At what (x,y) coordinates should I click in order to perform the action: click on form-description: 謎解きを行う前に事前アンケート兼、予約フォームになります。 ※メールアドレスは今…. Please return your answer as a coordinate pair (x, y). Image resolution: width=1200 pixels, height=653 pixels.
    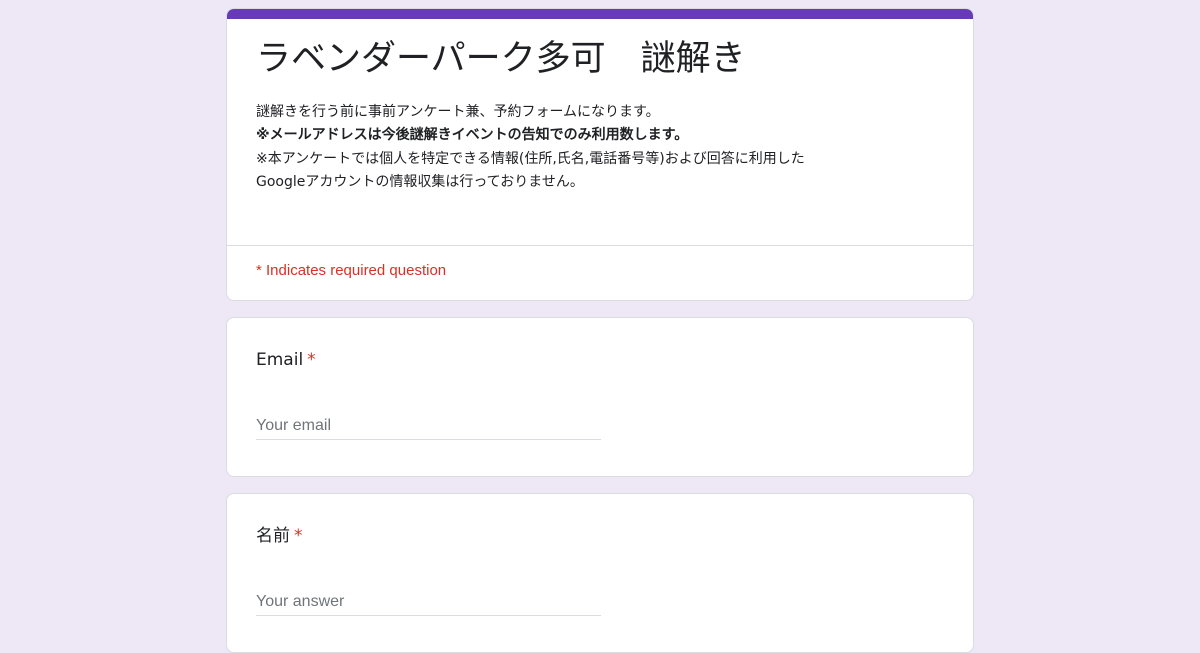
    Looking at the image, I should click on (596, 147).